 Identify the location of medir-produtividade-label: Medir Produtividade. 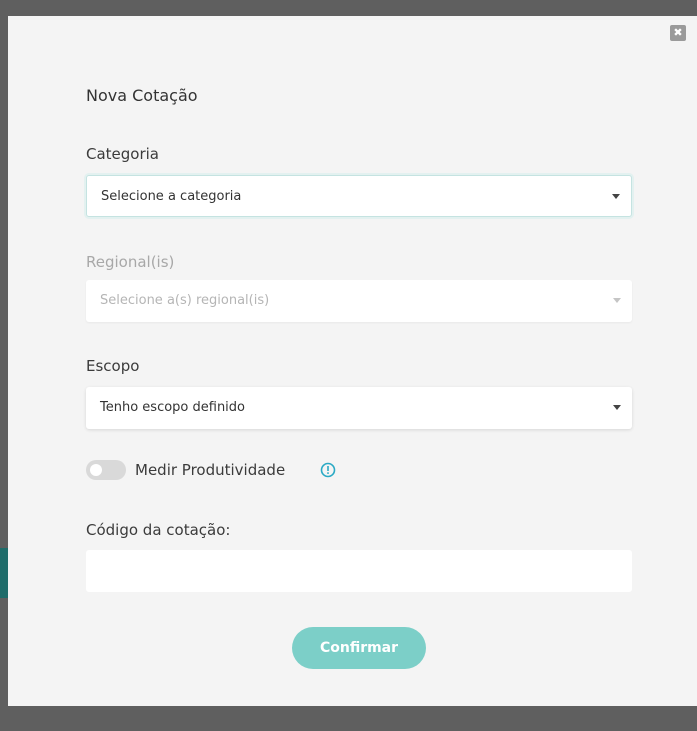
(210, 470).